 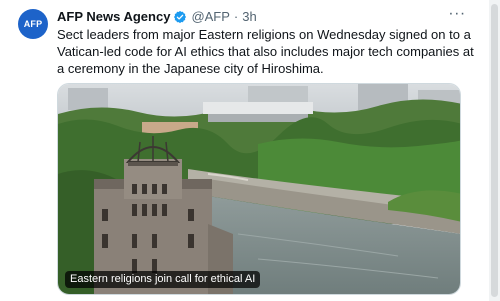 I want to click on tweet-timestamp: 3h, so click(x=249, y=17).